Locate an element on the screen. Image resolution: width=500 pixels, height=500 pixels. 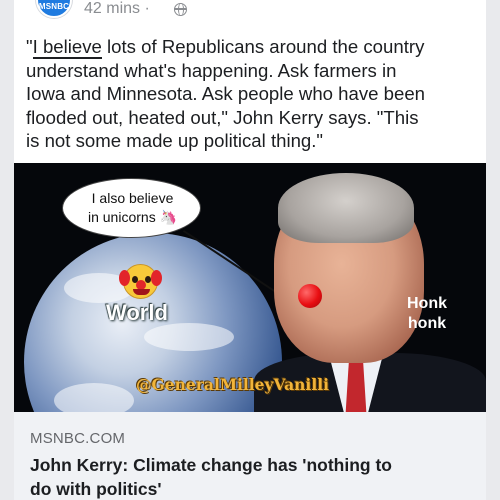
world-label: World is located at coordinates (137, 312).